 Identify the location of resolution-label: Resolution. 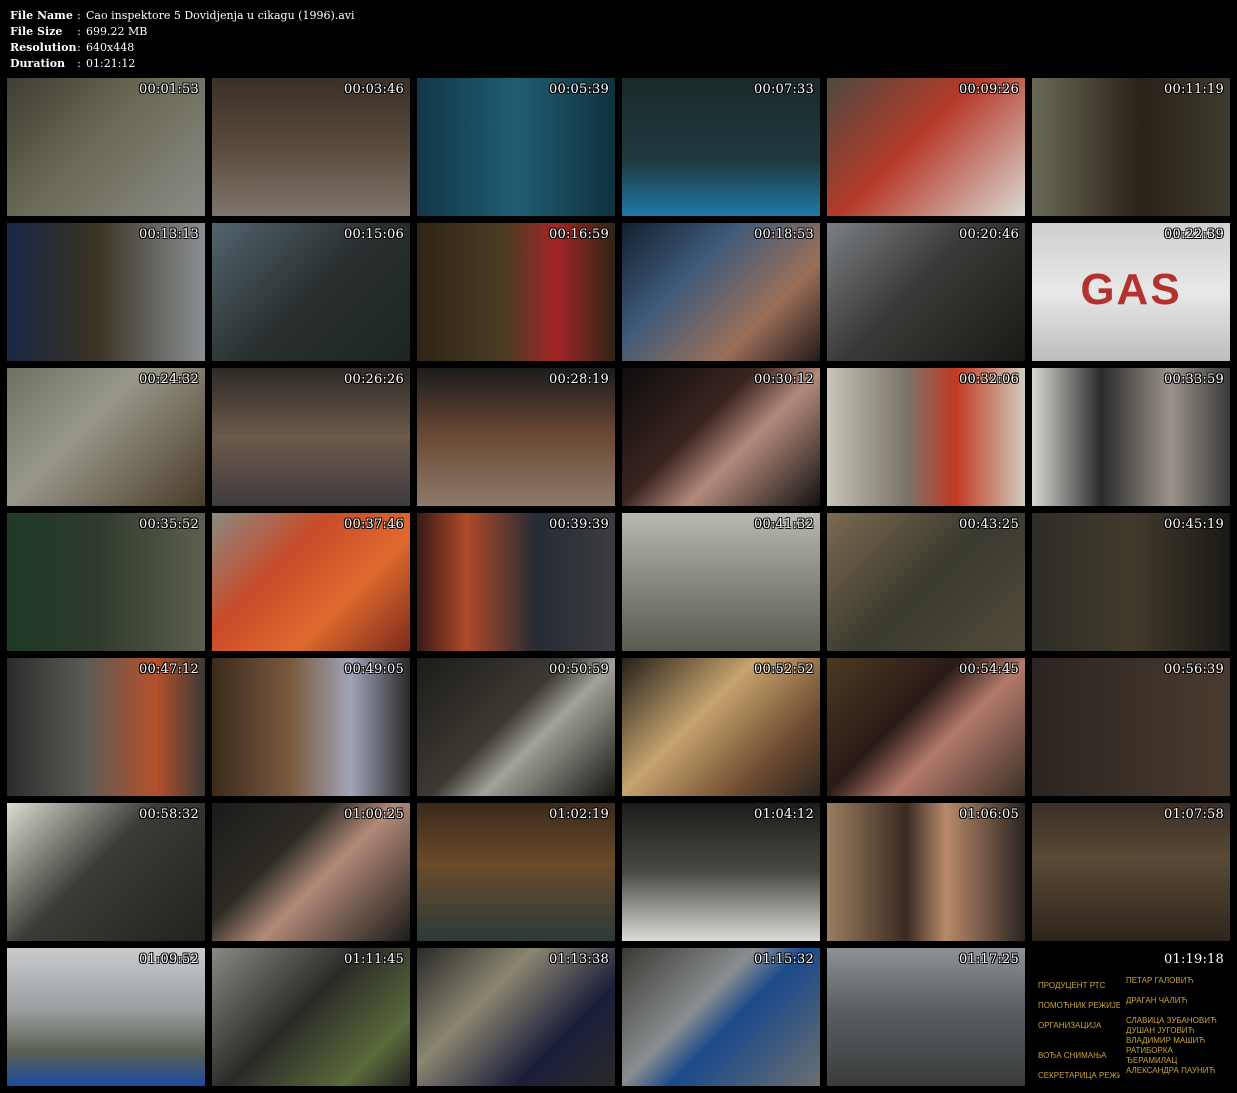
(43, 47).